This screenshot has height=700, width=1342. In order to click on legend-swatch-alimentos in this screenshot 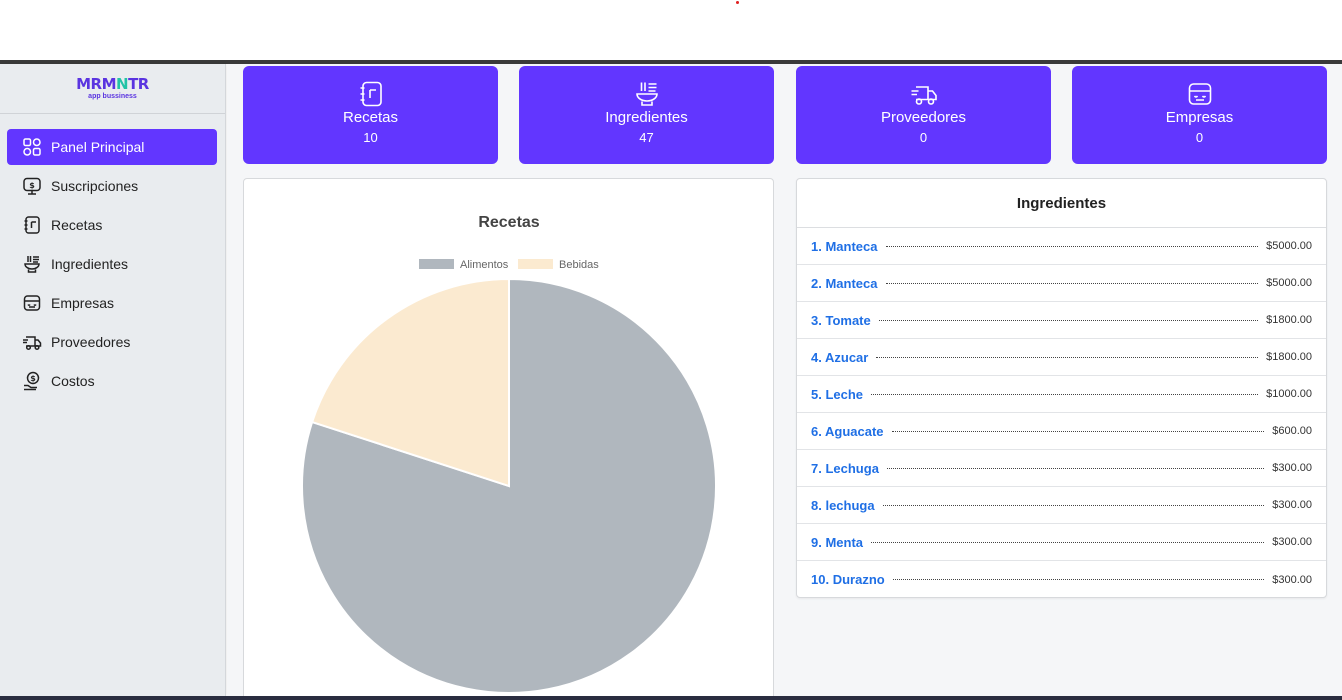, I will do `click(436, 264)`.